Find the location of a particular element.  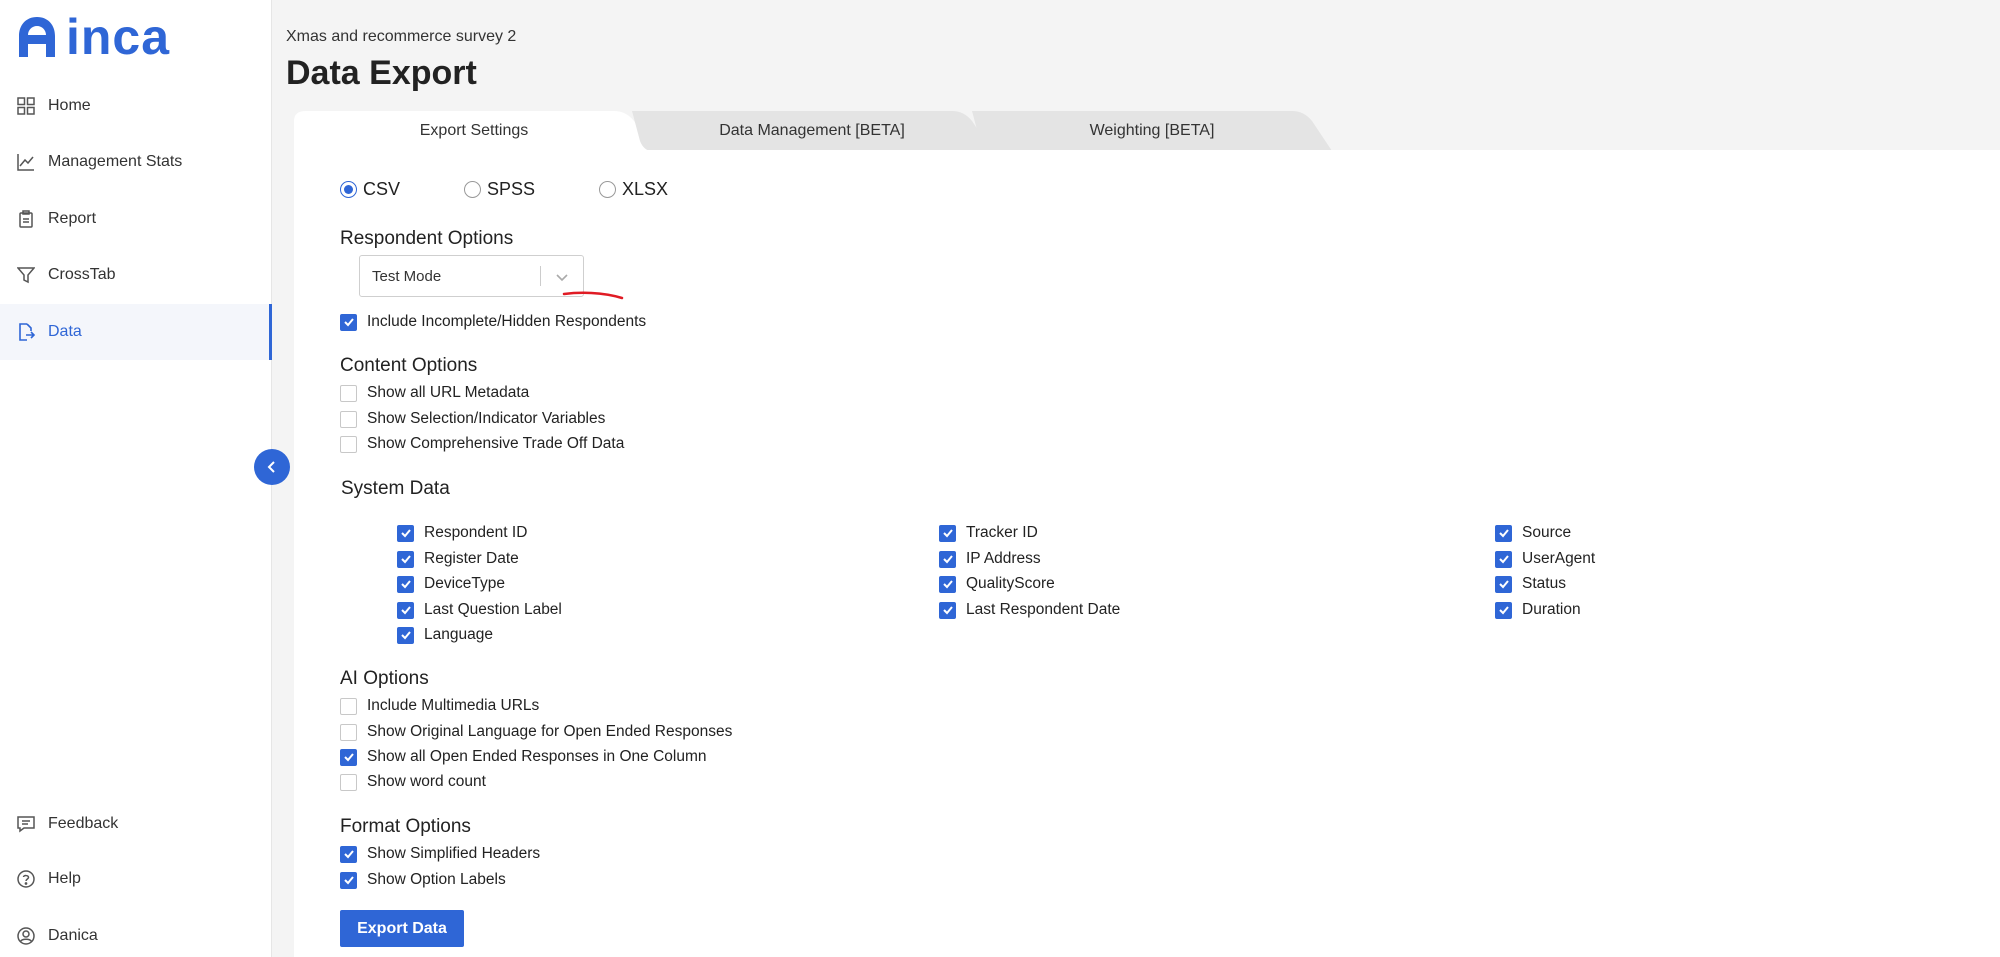

ip-address-checkbox: IP Address is located at coordinates (990, 559).